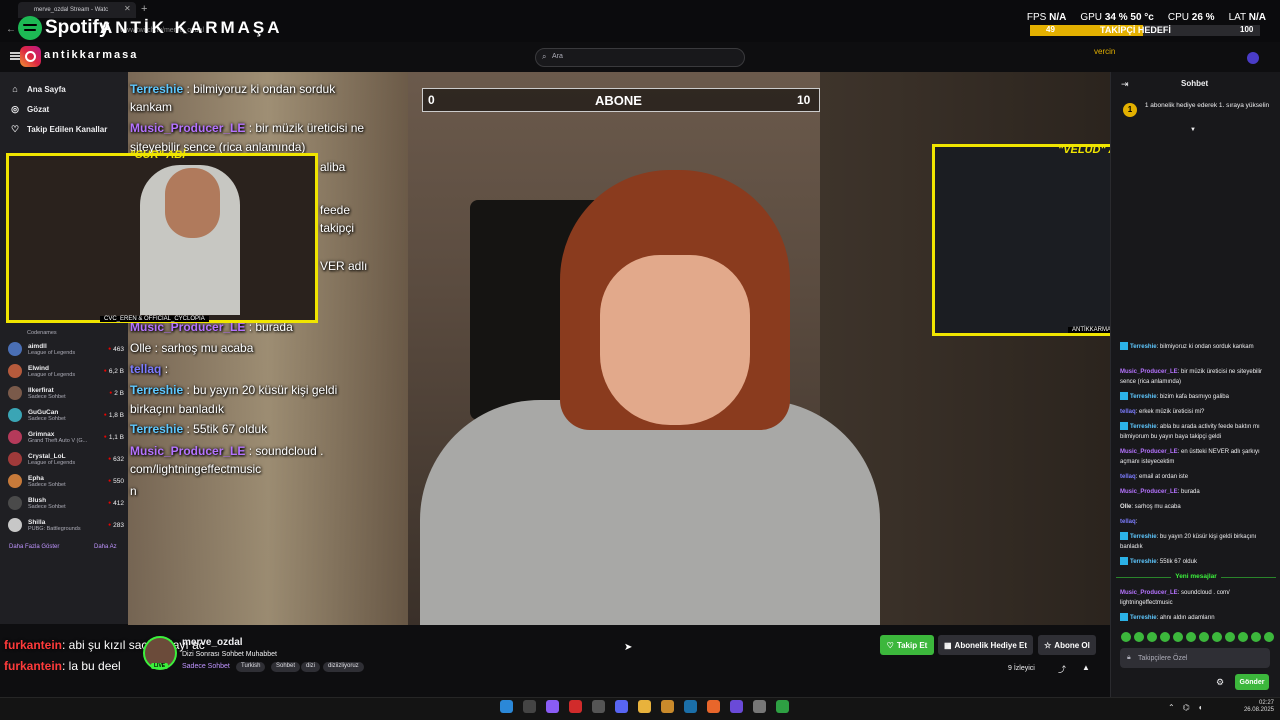 This screenshot has width=1280, height=720. I want to click on subscribe-button: ☆ Abone Ol, so click(1067, 645).